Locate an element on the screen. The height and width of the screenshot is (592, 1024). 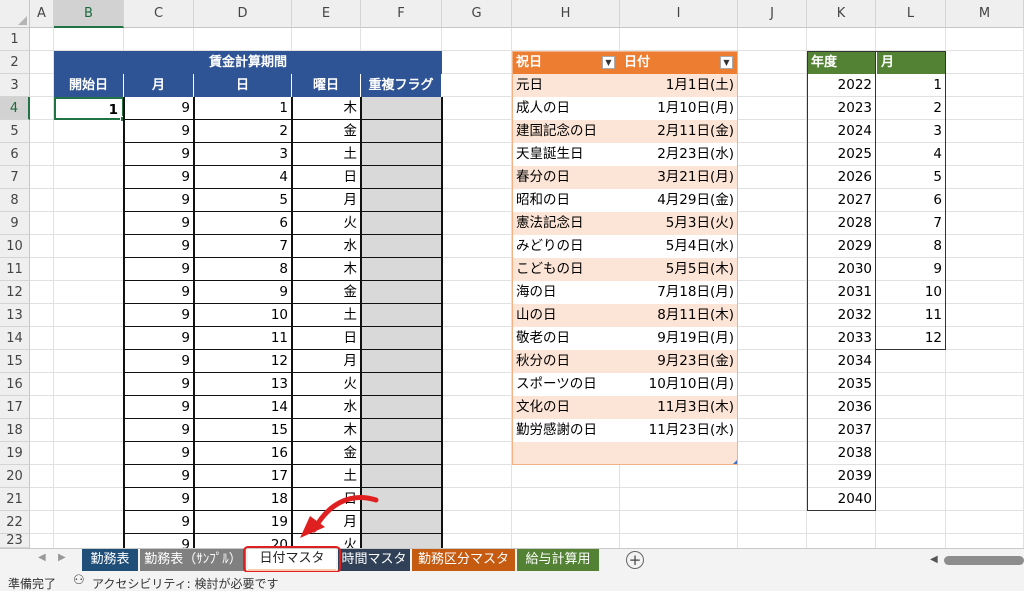
row-header-15: 15 is located at coordinates (15, 361).